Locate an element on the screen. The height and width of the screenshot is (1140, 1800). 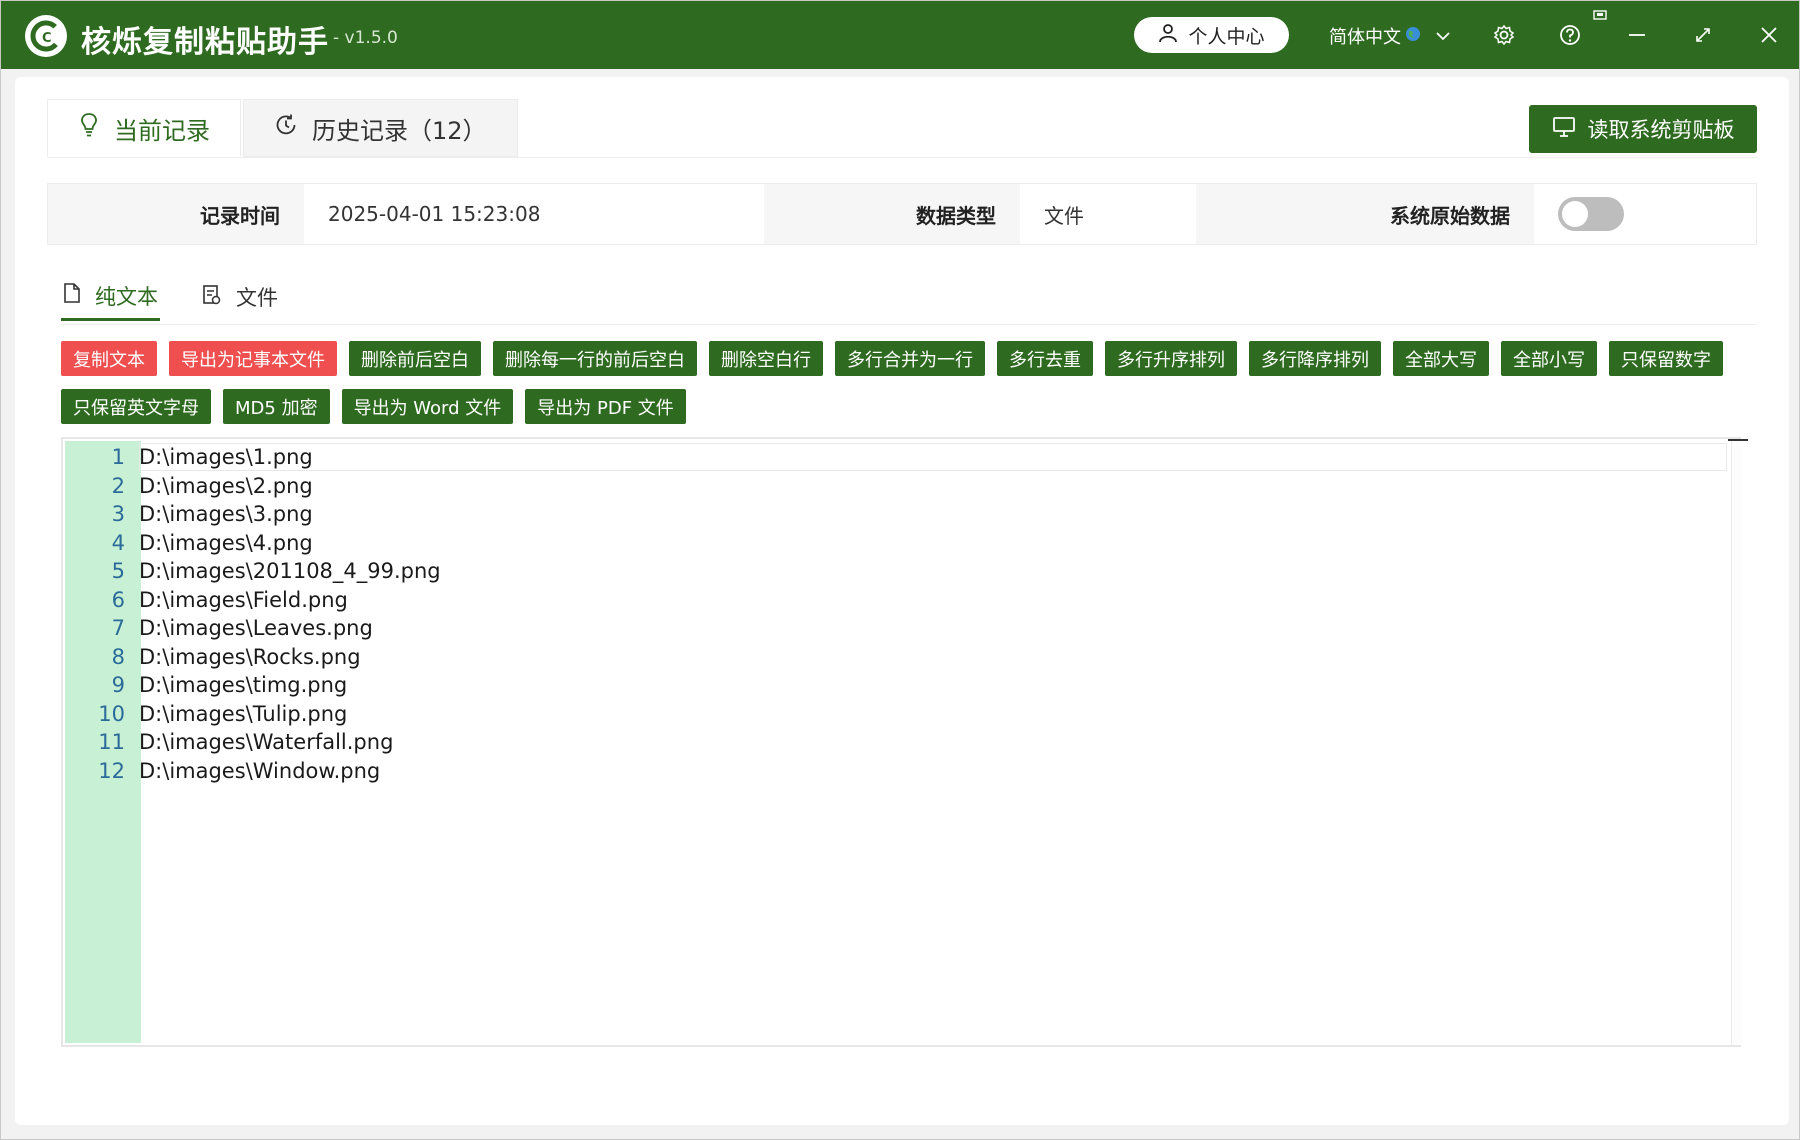
editor-line: 8 D:\images\Rocks.png is located at coordinates (843, 657).